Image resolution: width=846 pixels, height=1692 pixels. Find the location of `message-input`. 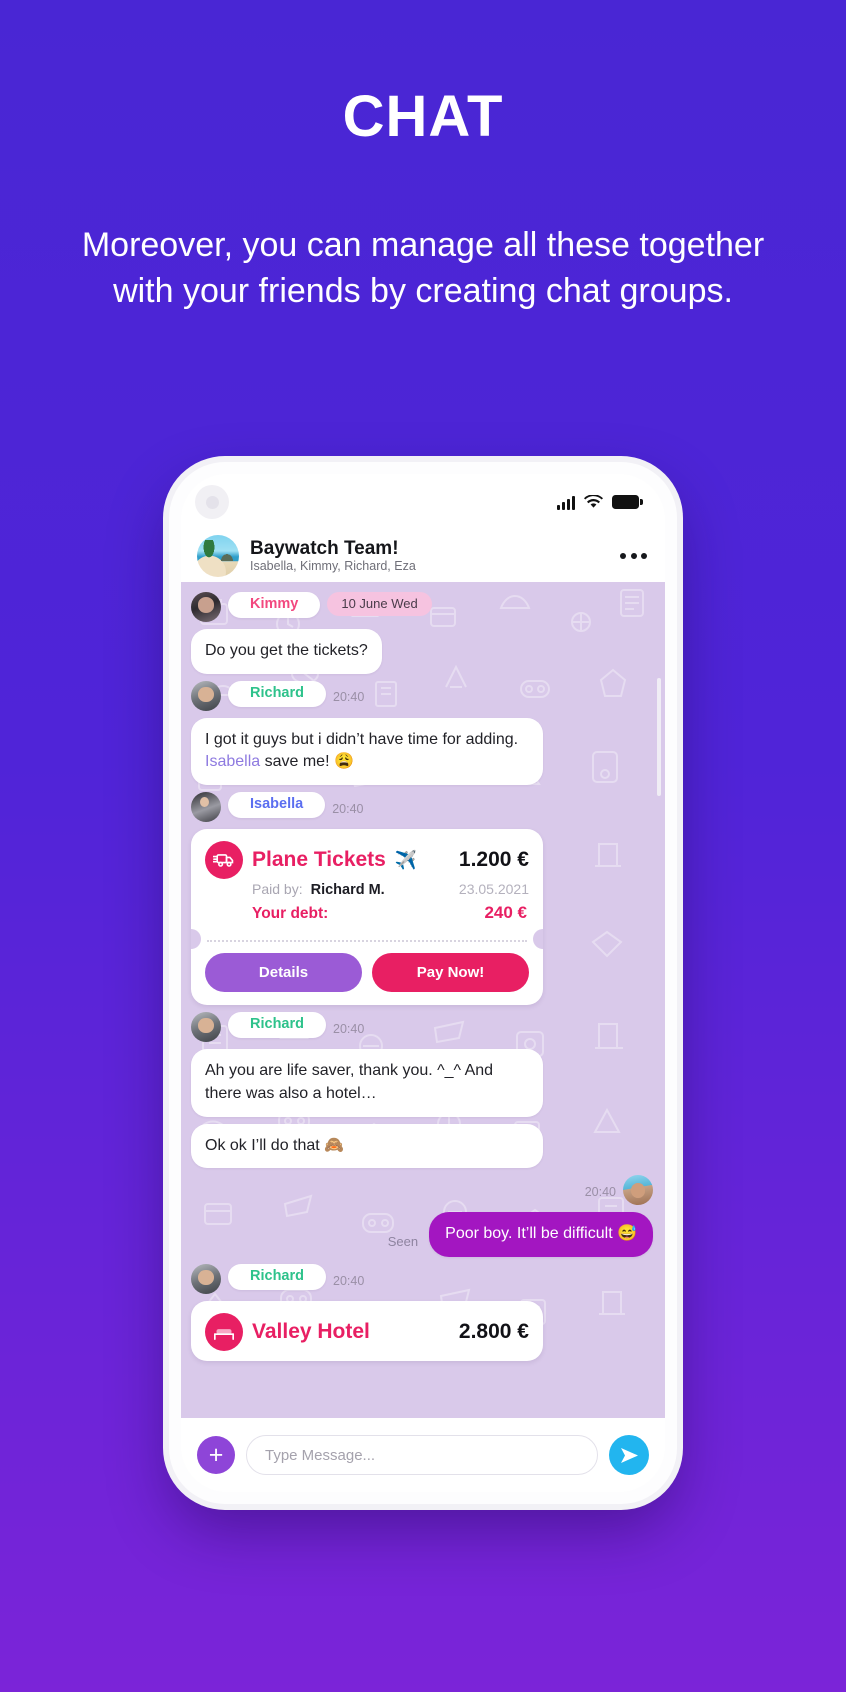

message-input is located at coordinates (422, 1455).